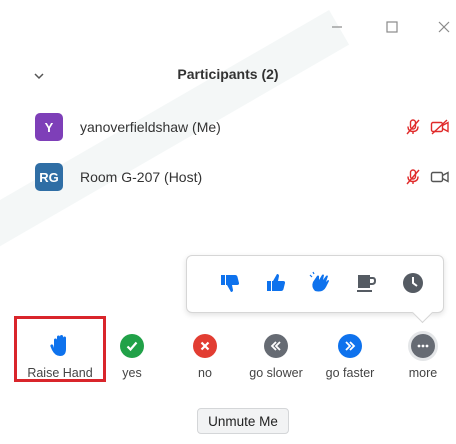 The width and height of the screenshot is (456, 444). I want to click on participant-row: RG Room G-207 (Host), so click(228, 178).